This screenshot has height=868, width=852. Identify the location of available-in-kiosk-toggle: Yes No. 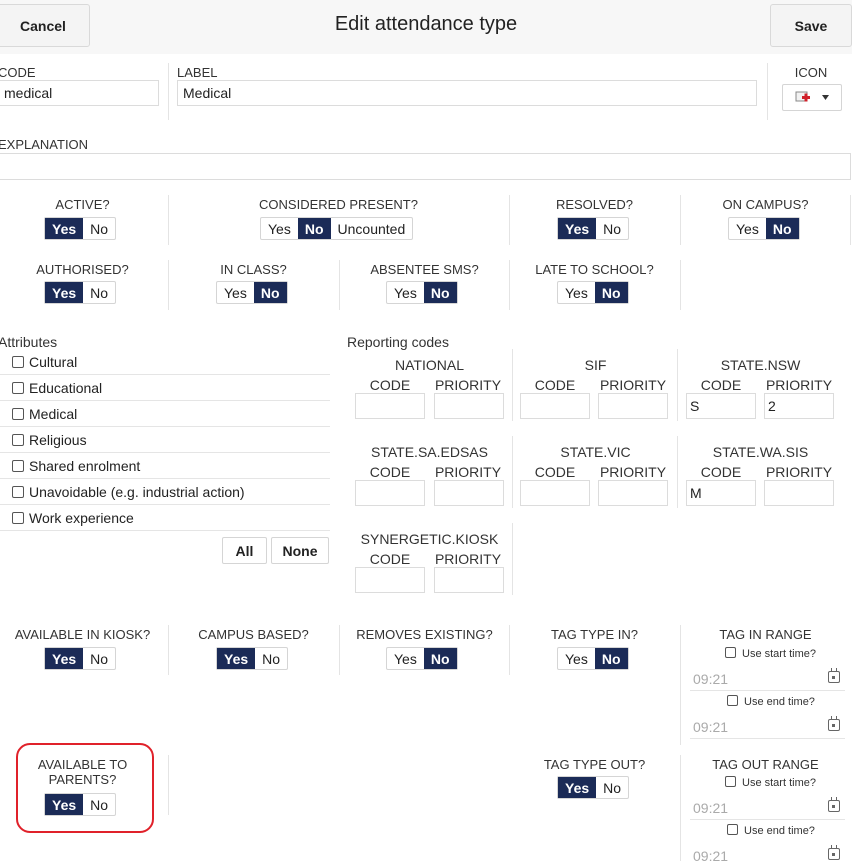
(80, 658).